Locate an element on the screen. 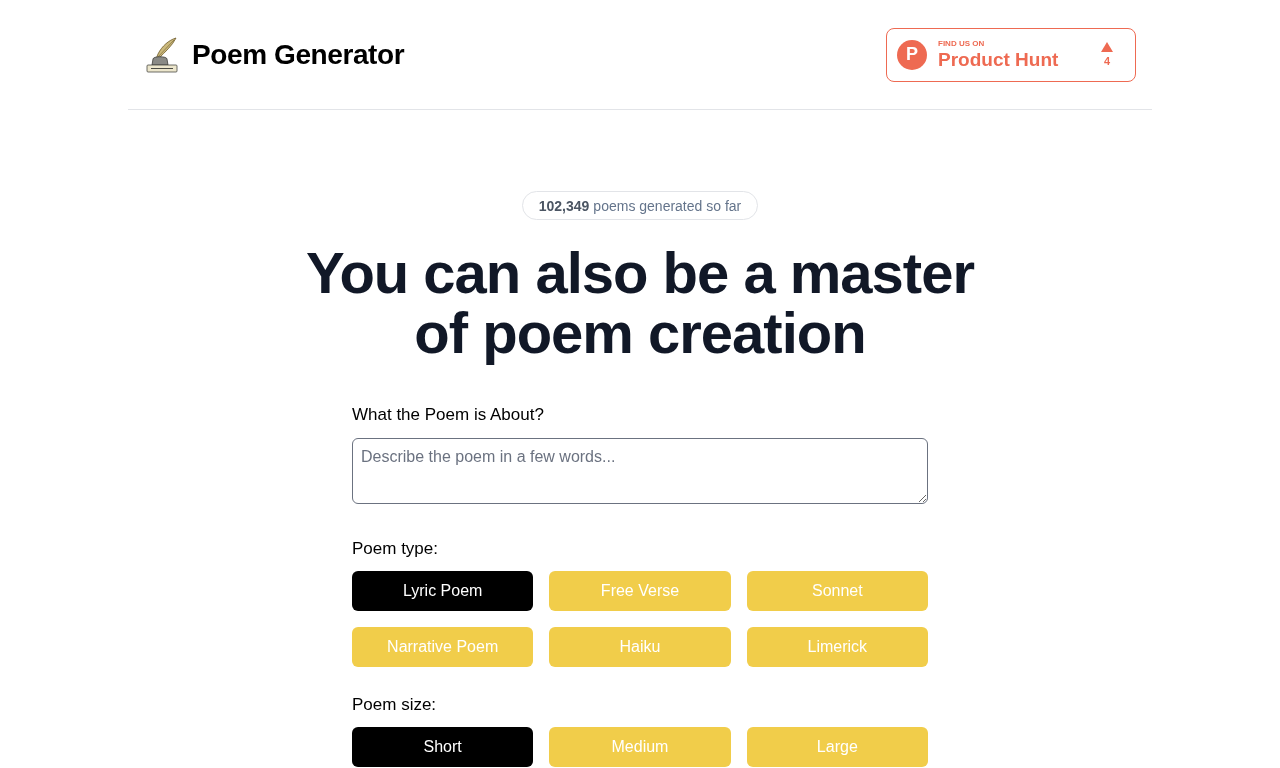  product-hunt-label: Product Hunt is located at coordinates (998, 59).